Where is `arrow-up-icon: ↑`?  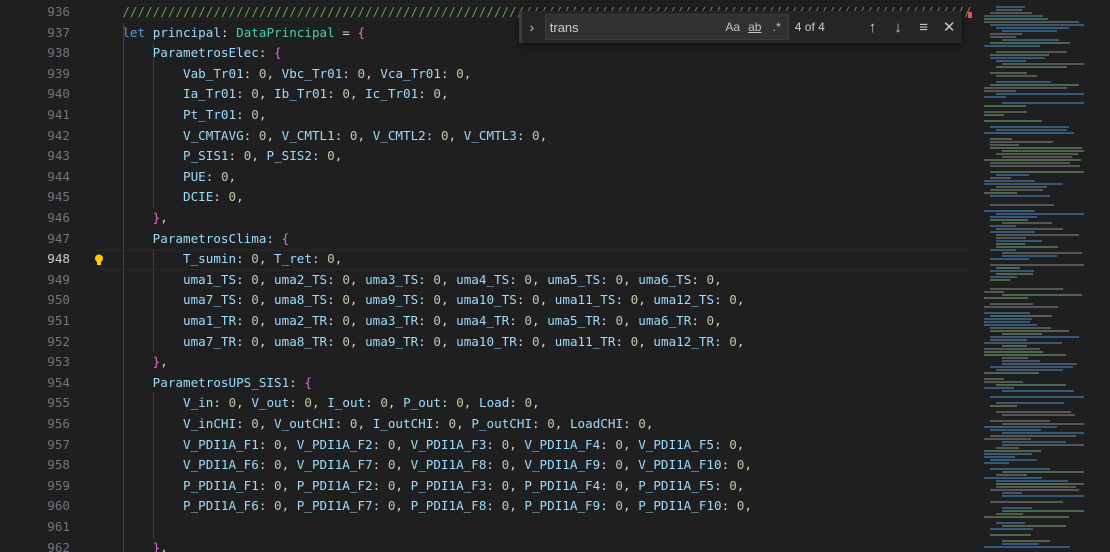
arrow-up-icon: ↑ is located at coordinates (873, 27).